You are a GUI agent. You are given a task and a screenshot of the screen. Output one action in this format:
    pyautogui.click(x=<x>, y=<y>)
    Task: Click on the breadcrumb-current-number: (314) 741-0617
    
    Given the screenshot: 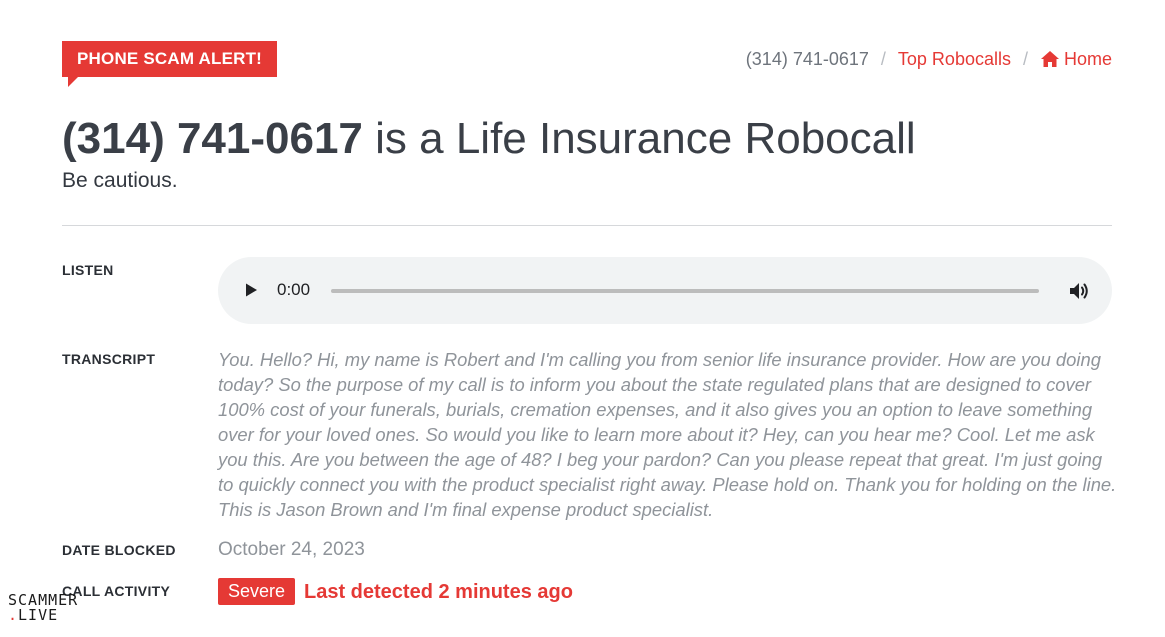 What is the action you would take?
    pyautogui.click(x=807, y=59)
    